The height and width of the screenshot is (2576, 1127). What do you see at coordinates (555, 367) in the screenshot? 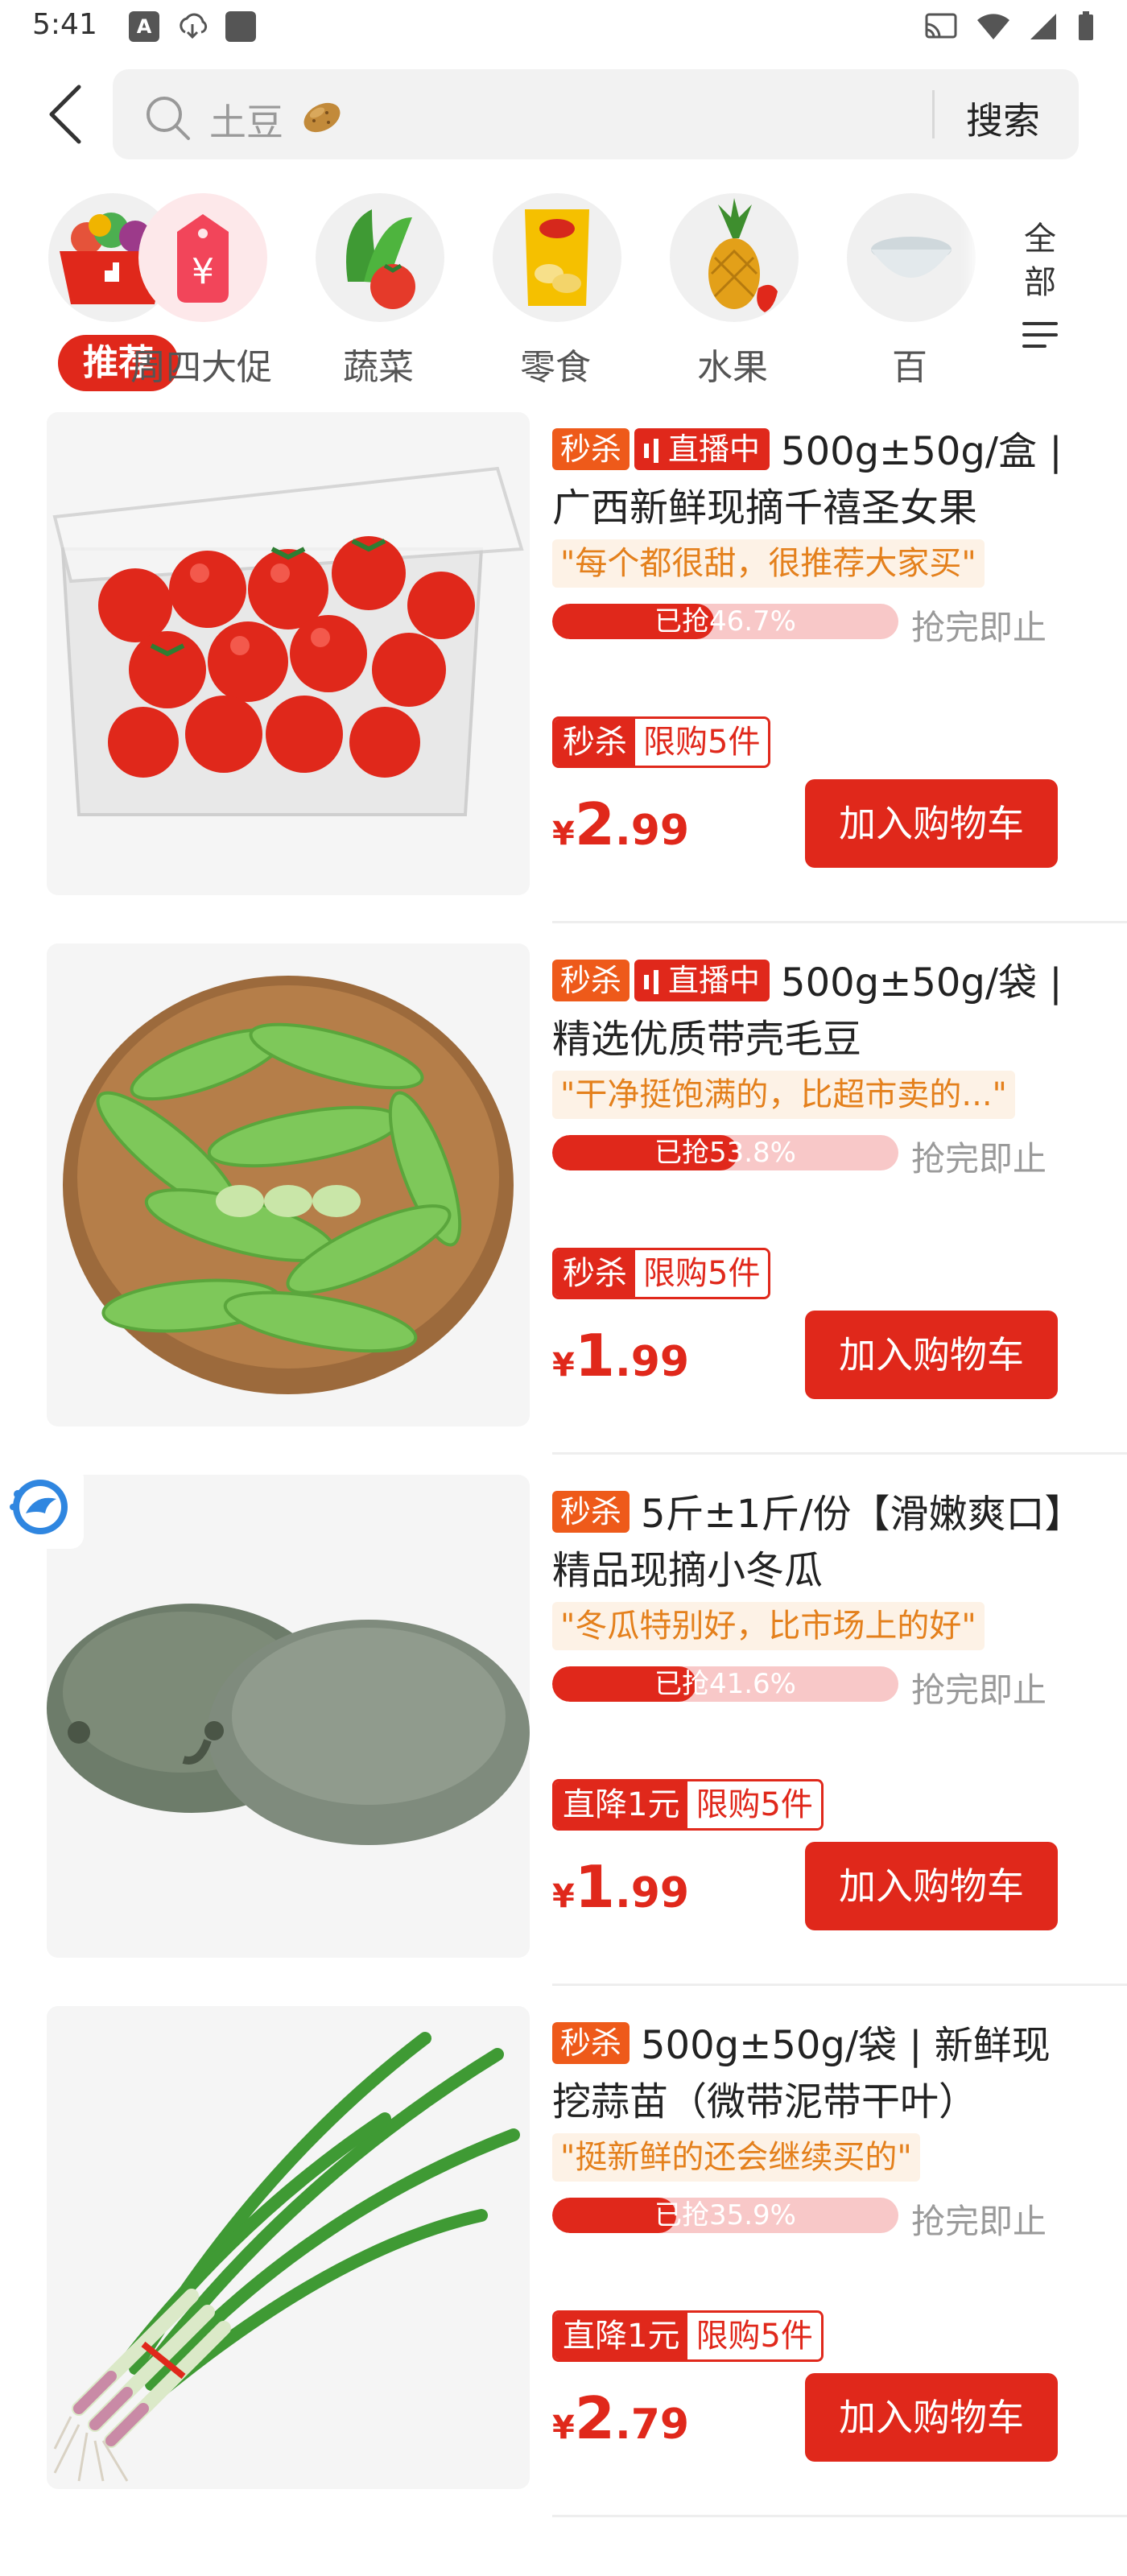
I see `category-label: 零食` at bounding box center [555, 367].